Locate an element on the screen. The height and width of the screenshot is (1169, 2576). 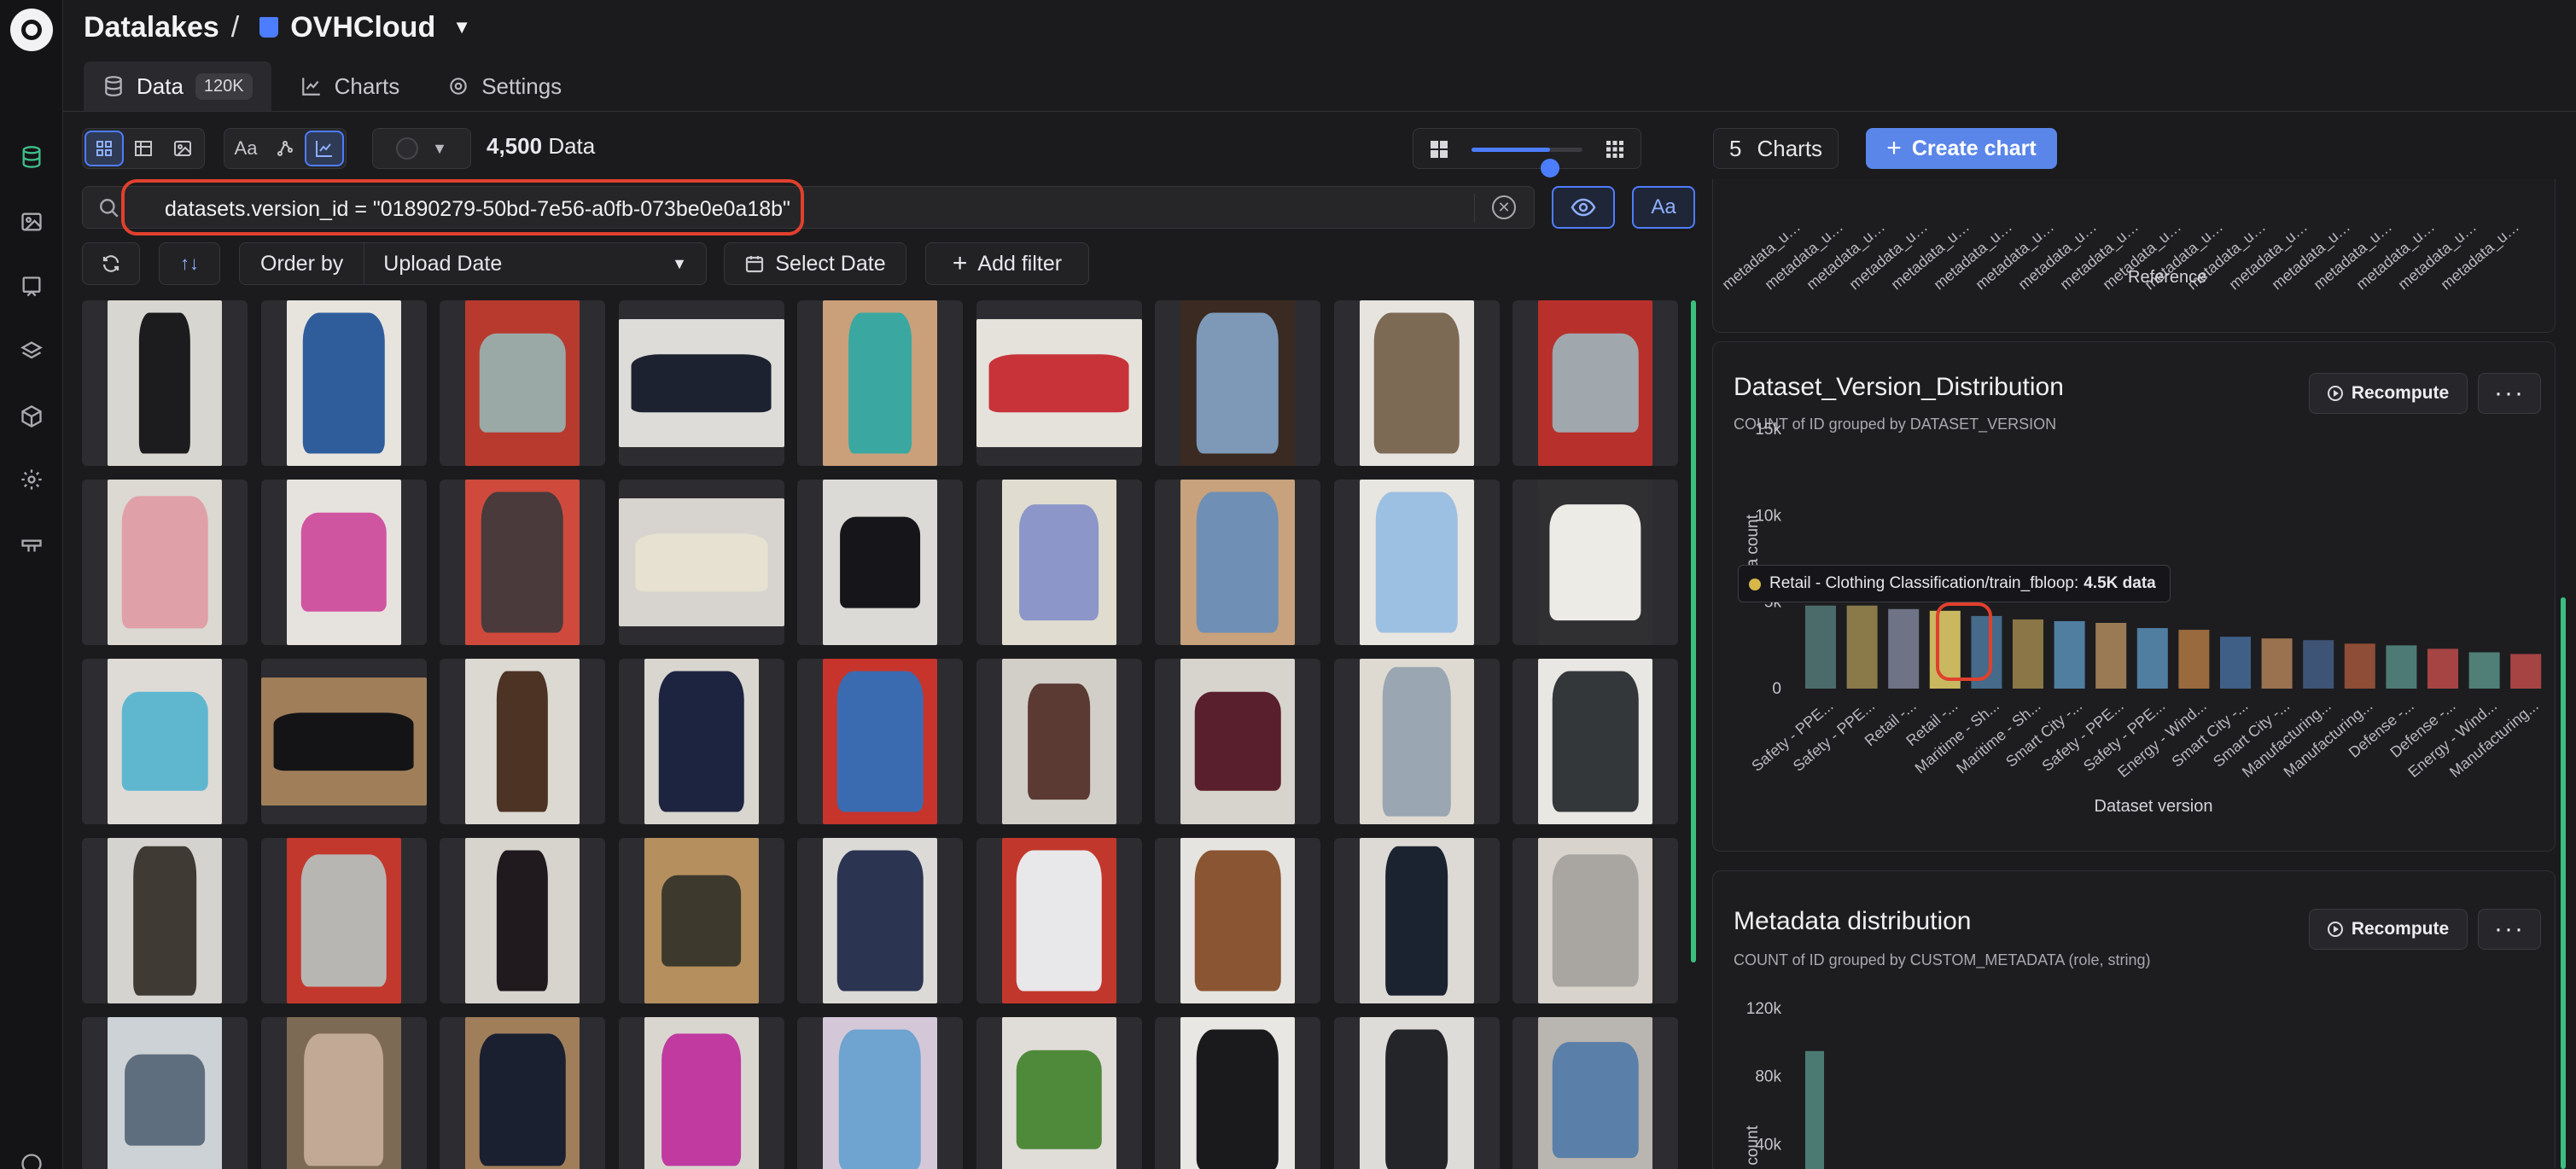
add-filter-button: + Add filter is located at coordinates (1007, 263).